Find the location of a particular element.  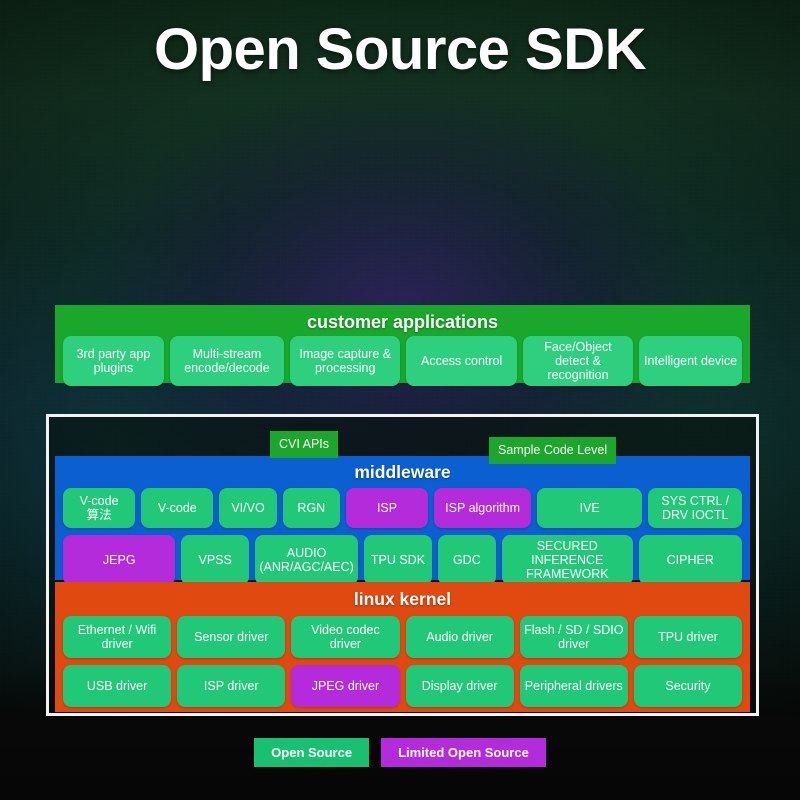

middleware-block-r1-0: V-code 算法 is located at coordinates (99, 507).